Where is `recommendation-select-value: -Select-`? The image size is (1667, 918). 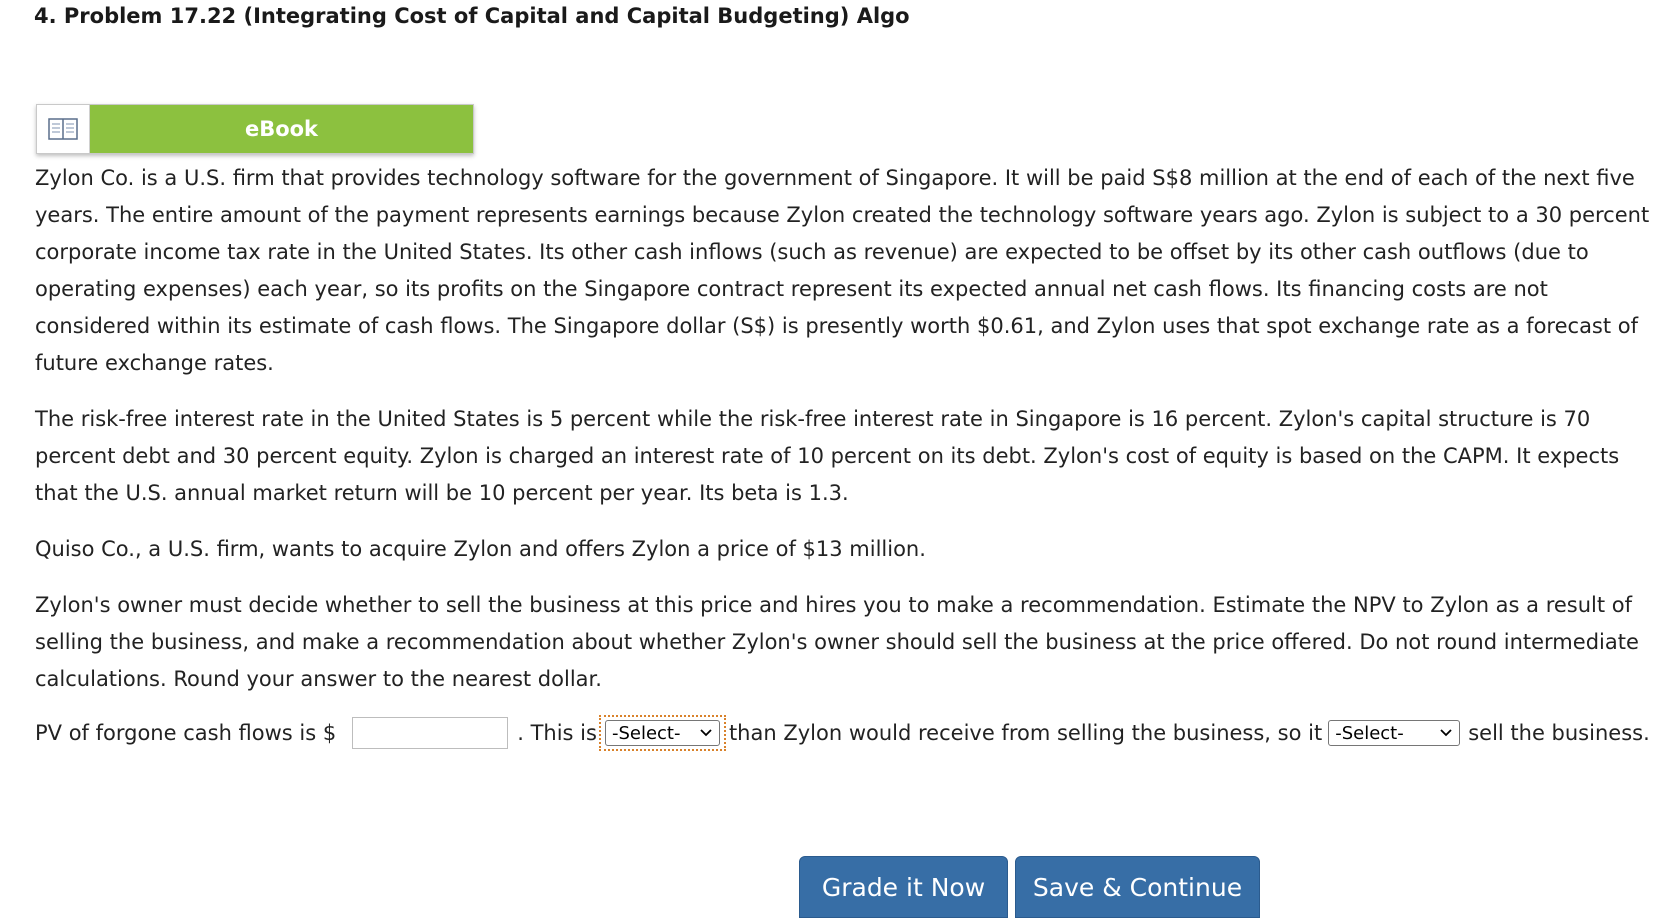
recommendation-select-value: -Select- is located at coordinates (1369, 733).